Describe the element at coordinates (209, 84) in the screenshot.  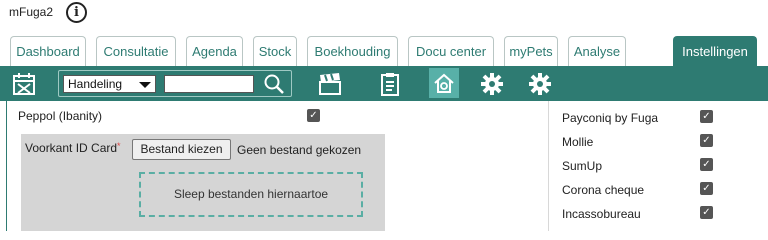
I see `search-input` at that location.